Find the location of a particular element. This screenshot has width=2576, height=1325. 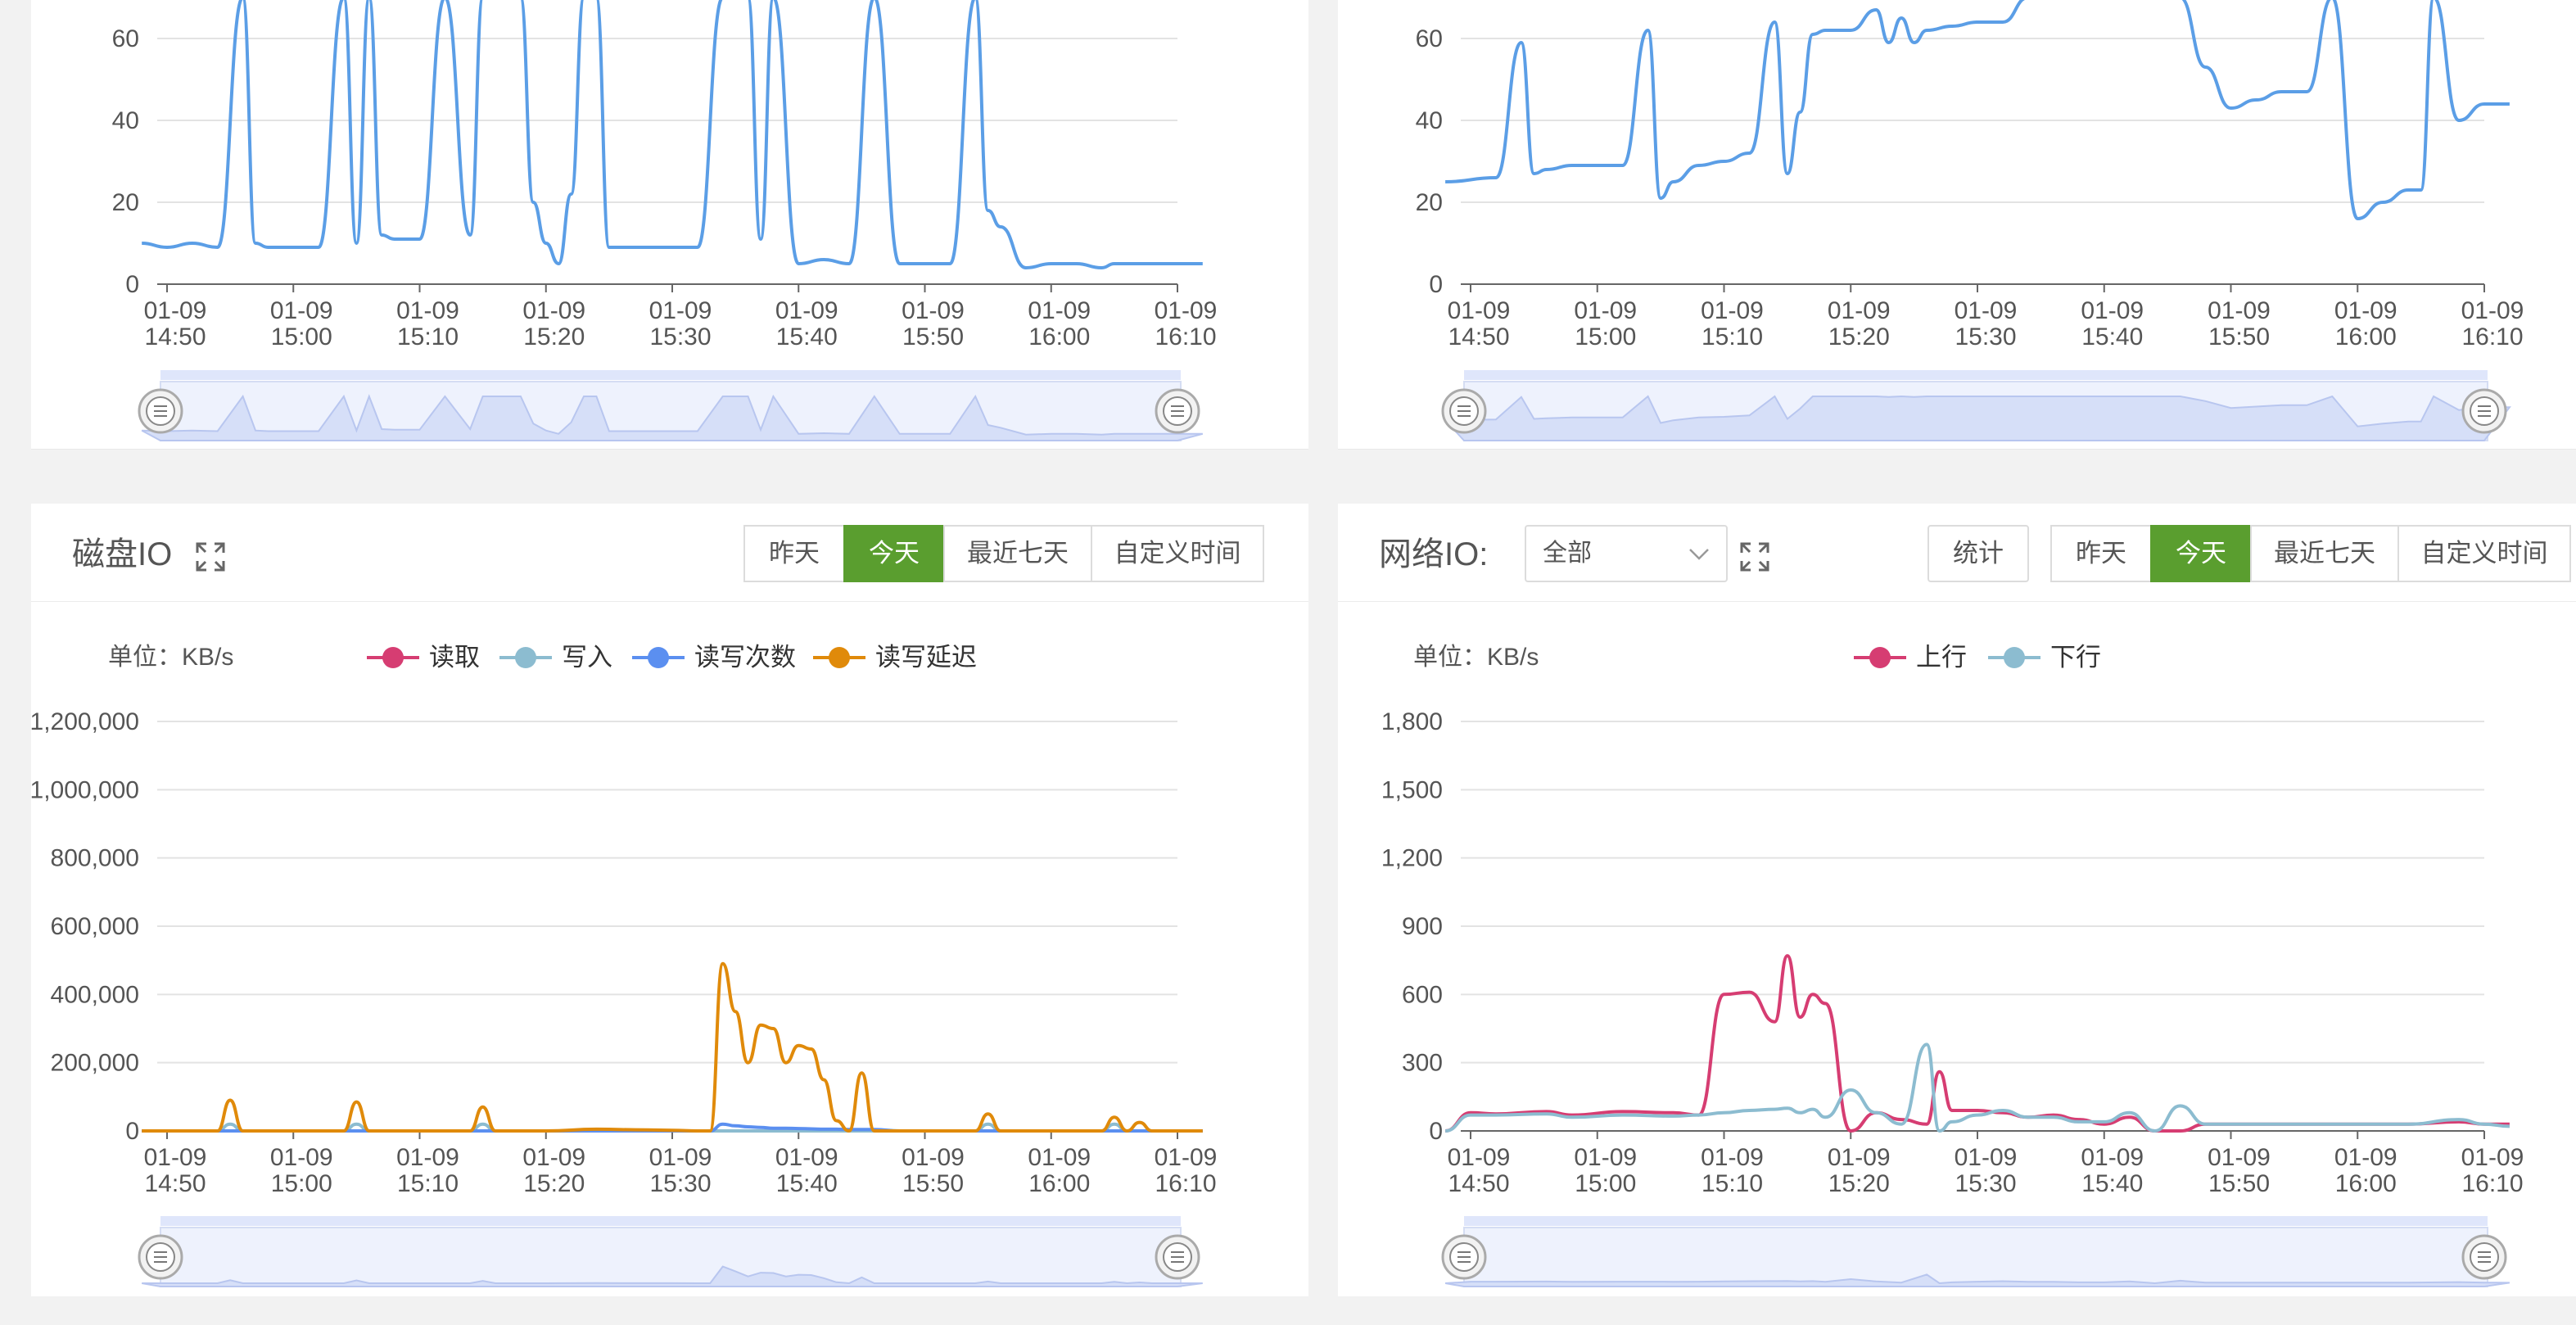

y-tick-label: 1,200,000 is located at coordinates (85, 721).